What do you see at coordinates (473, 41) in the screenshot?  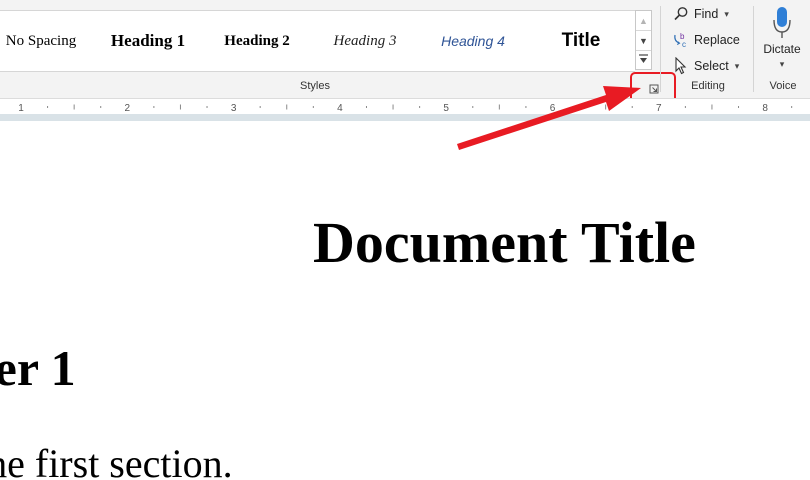 I see `style-heading-4: Heading 4` at bounding box center [473, 41].